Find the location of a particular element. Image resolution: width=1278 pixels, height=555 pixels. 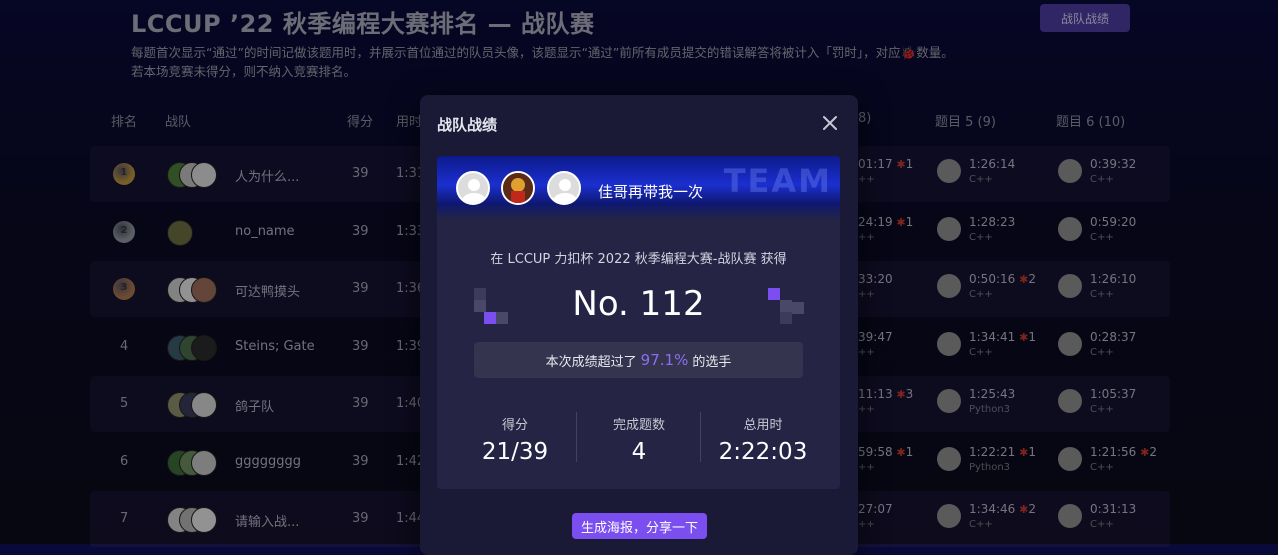

percentile-value: 97.1% is located at coordinates (664, 360).